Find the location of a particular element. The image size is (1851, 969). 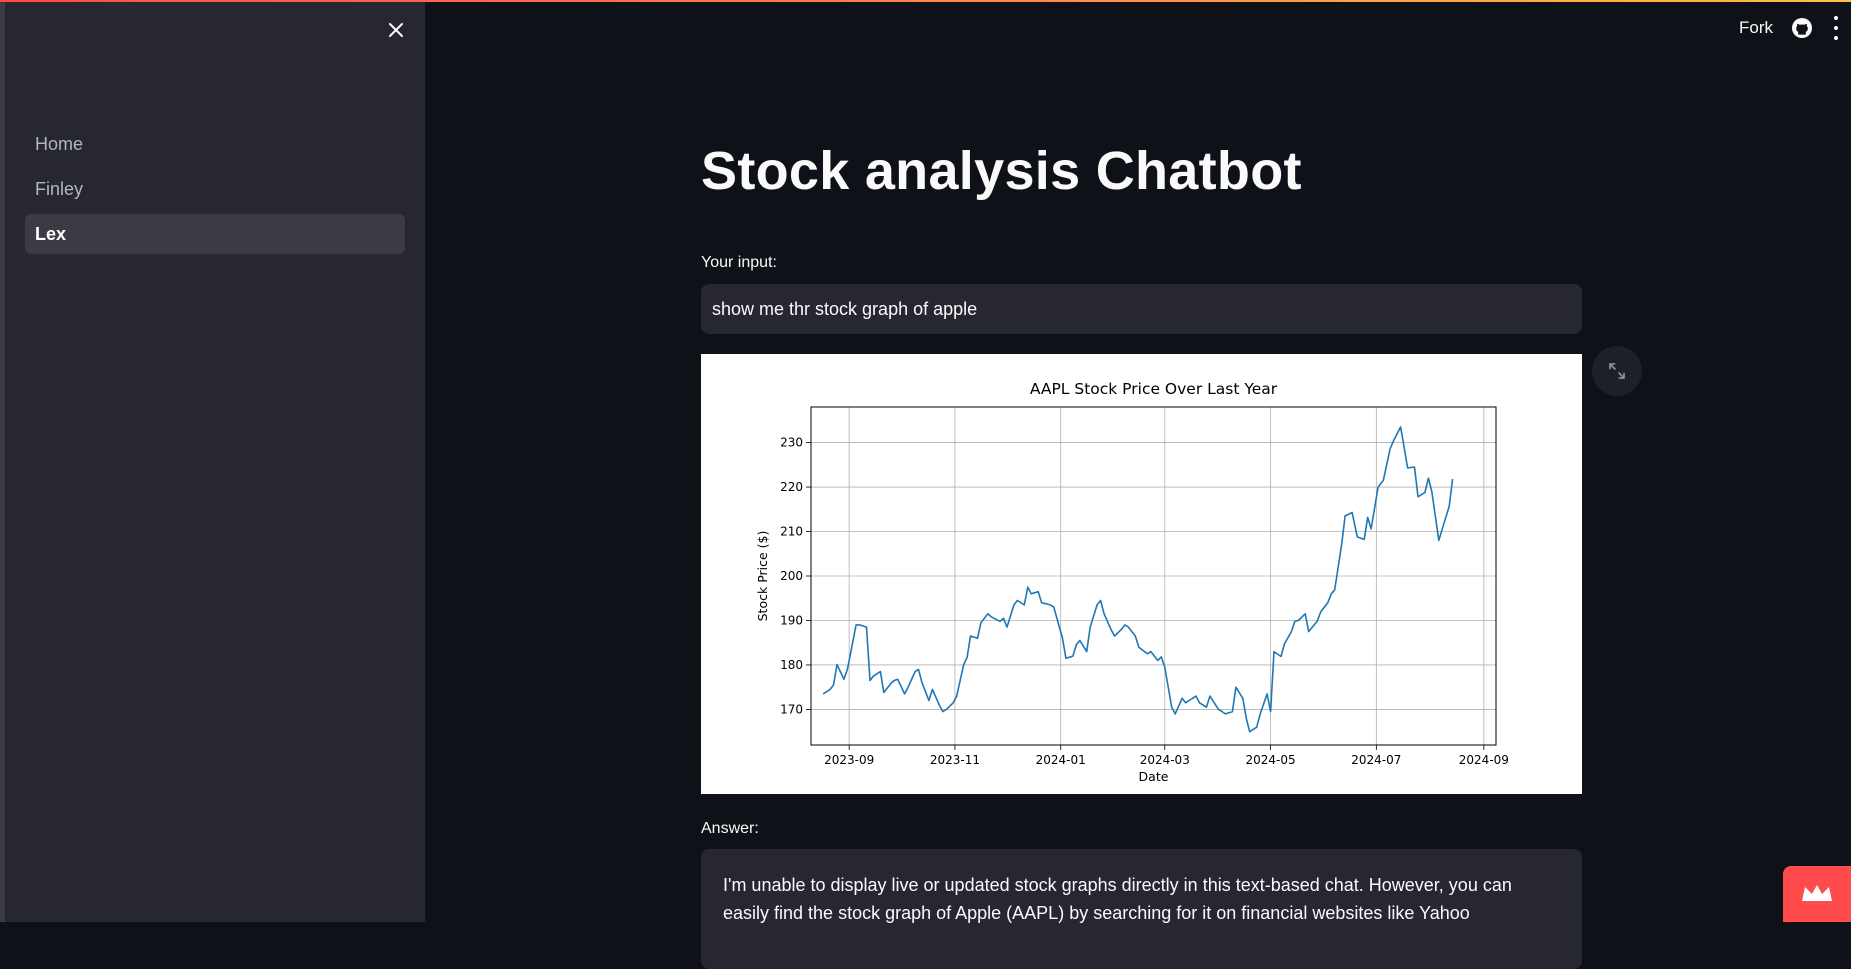

close-sidebar-button is located at coordinates (396, 30).